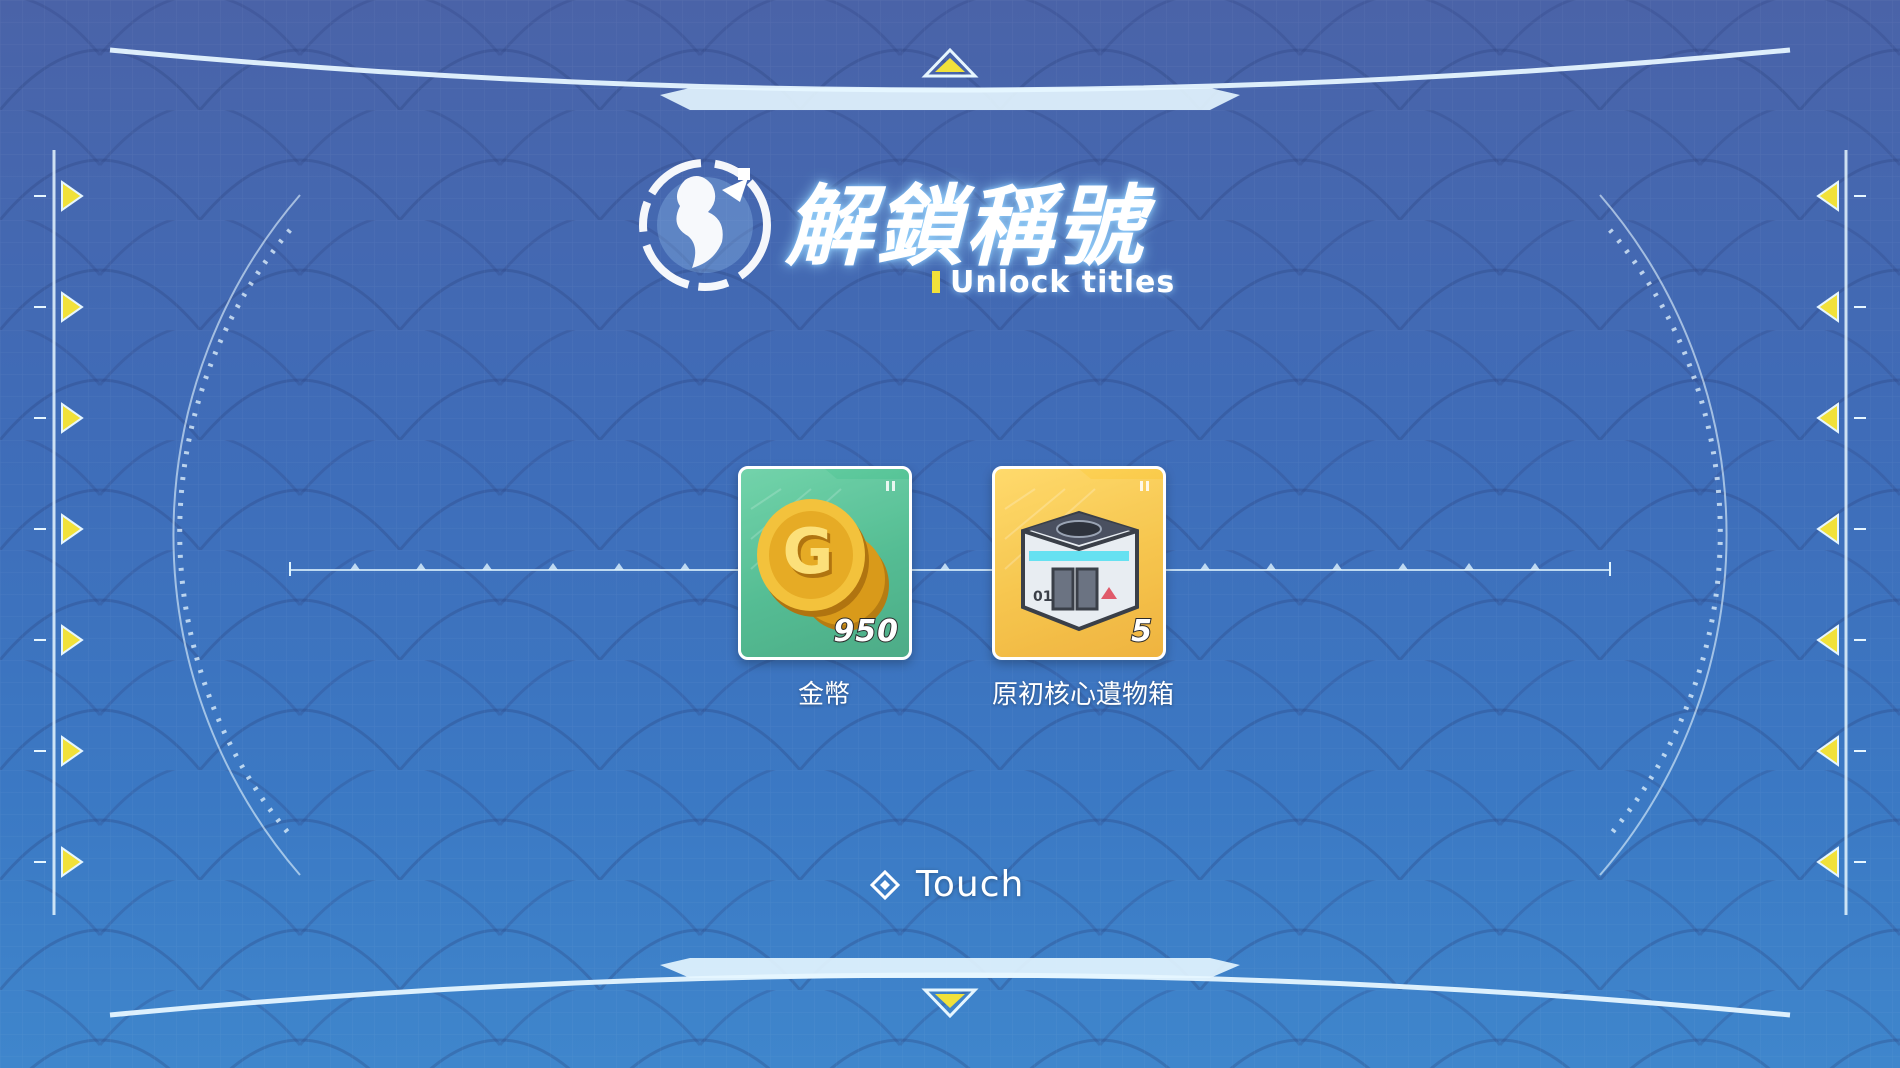  I want to click on reward-item-gold: G G 950 金幣, so click(825, 588).